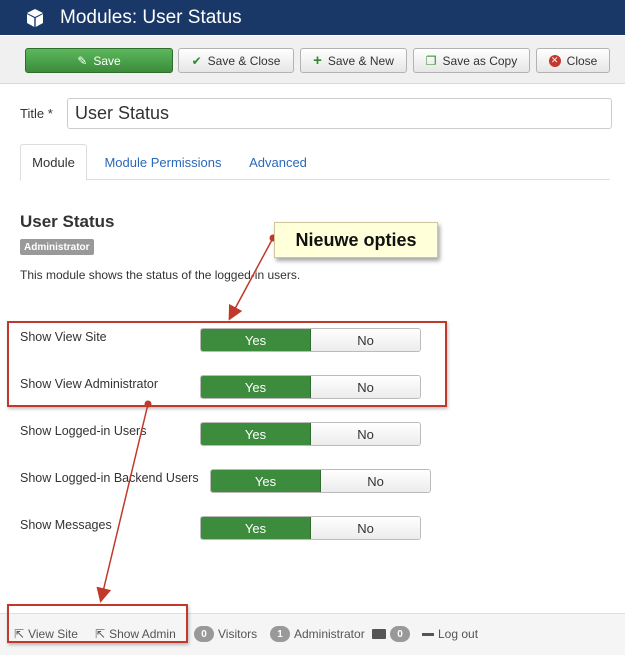  What do you see at coordinates (148, 404) in the screenshot?
I see `arrow-origin-dot` at bounding box center [148, 404].